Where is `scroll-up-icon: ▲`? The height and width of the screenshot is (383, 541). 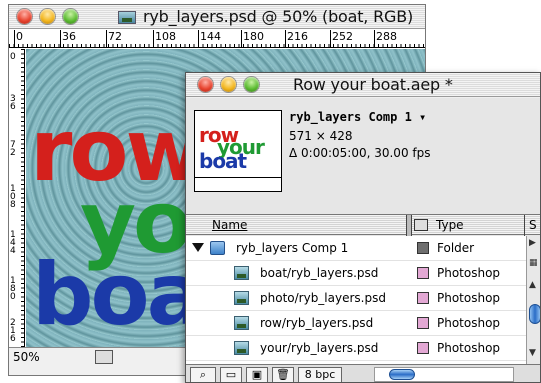 scroll-up-icon: ▲ is located at coordinates (532, 285).